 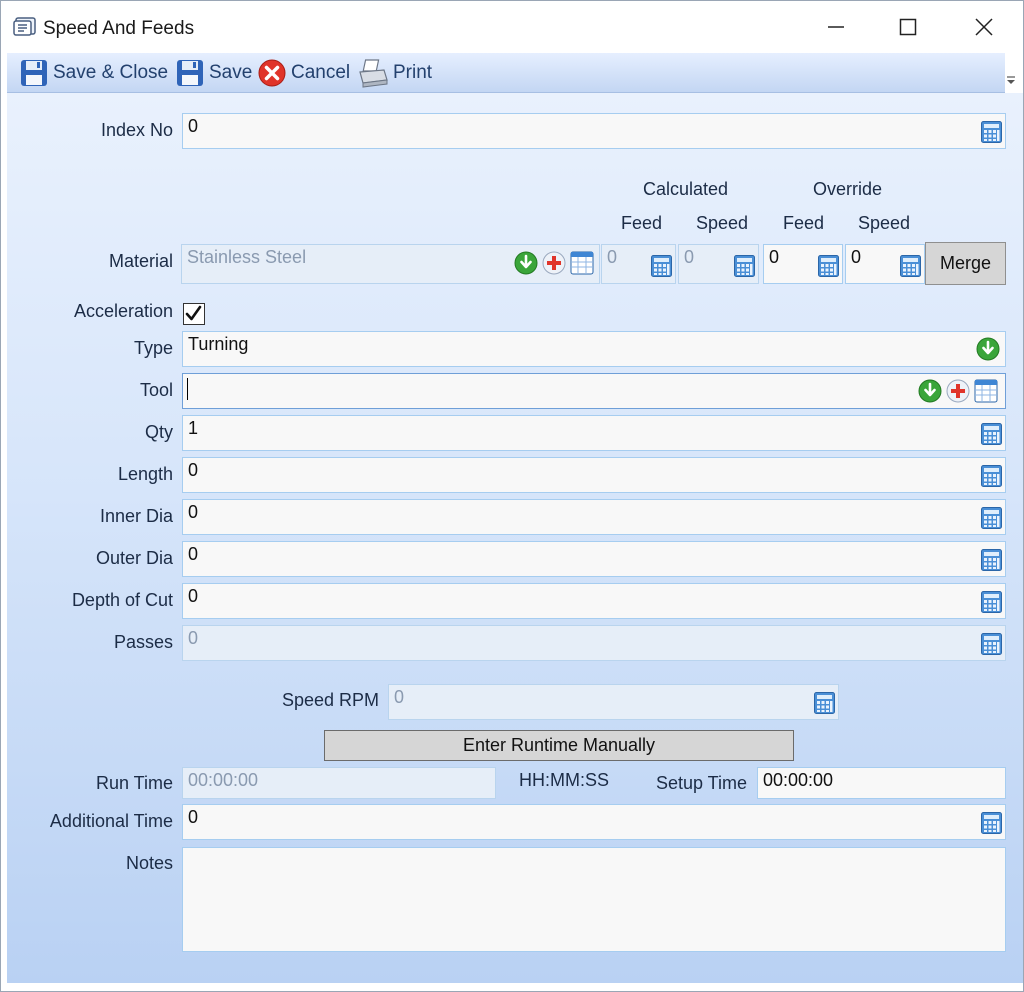 I want to click on depth-of-cut-label: Depth of Cut, so click(x=122, y=600).